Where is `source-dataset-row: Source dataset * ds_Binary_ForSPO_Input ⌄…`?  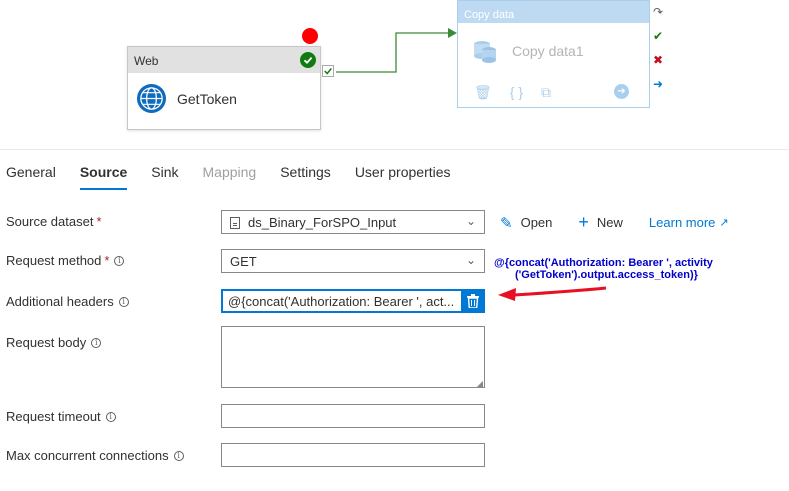 source-dataset-row: Source dataset * ds_Binary_ForSPO_Input ⌄… is located at coordinates (396, 223).